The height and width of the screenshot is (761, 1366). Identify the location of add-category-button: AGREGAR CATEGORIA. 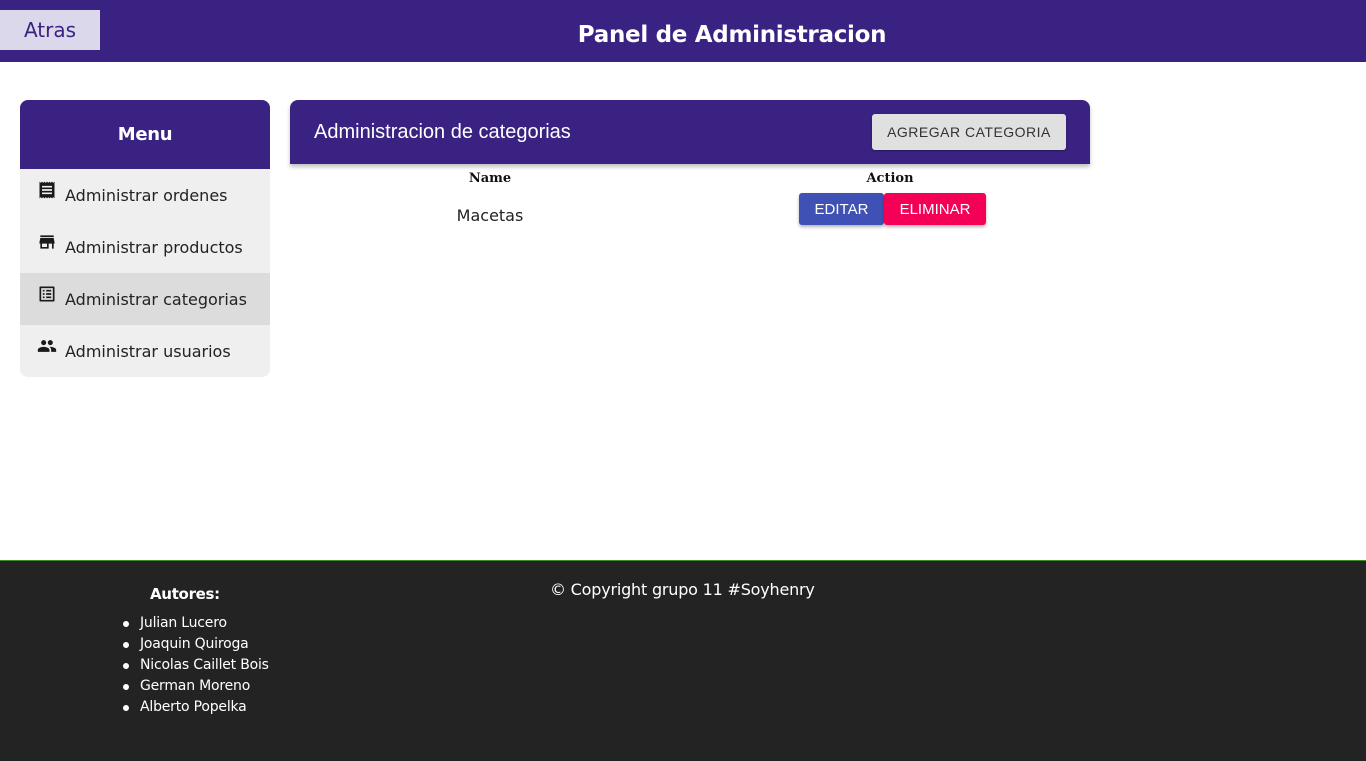
(969, 132).